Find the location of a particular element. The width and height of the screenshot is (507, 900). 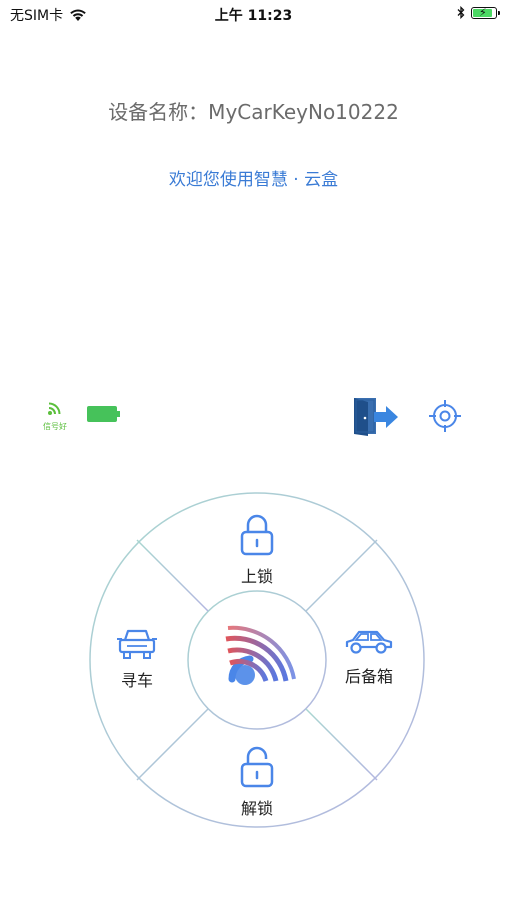

find-car-label: 寻车 is located at coordinates (136, 680).